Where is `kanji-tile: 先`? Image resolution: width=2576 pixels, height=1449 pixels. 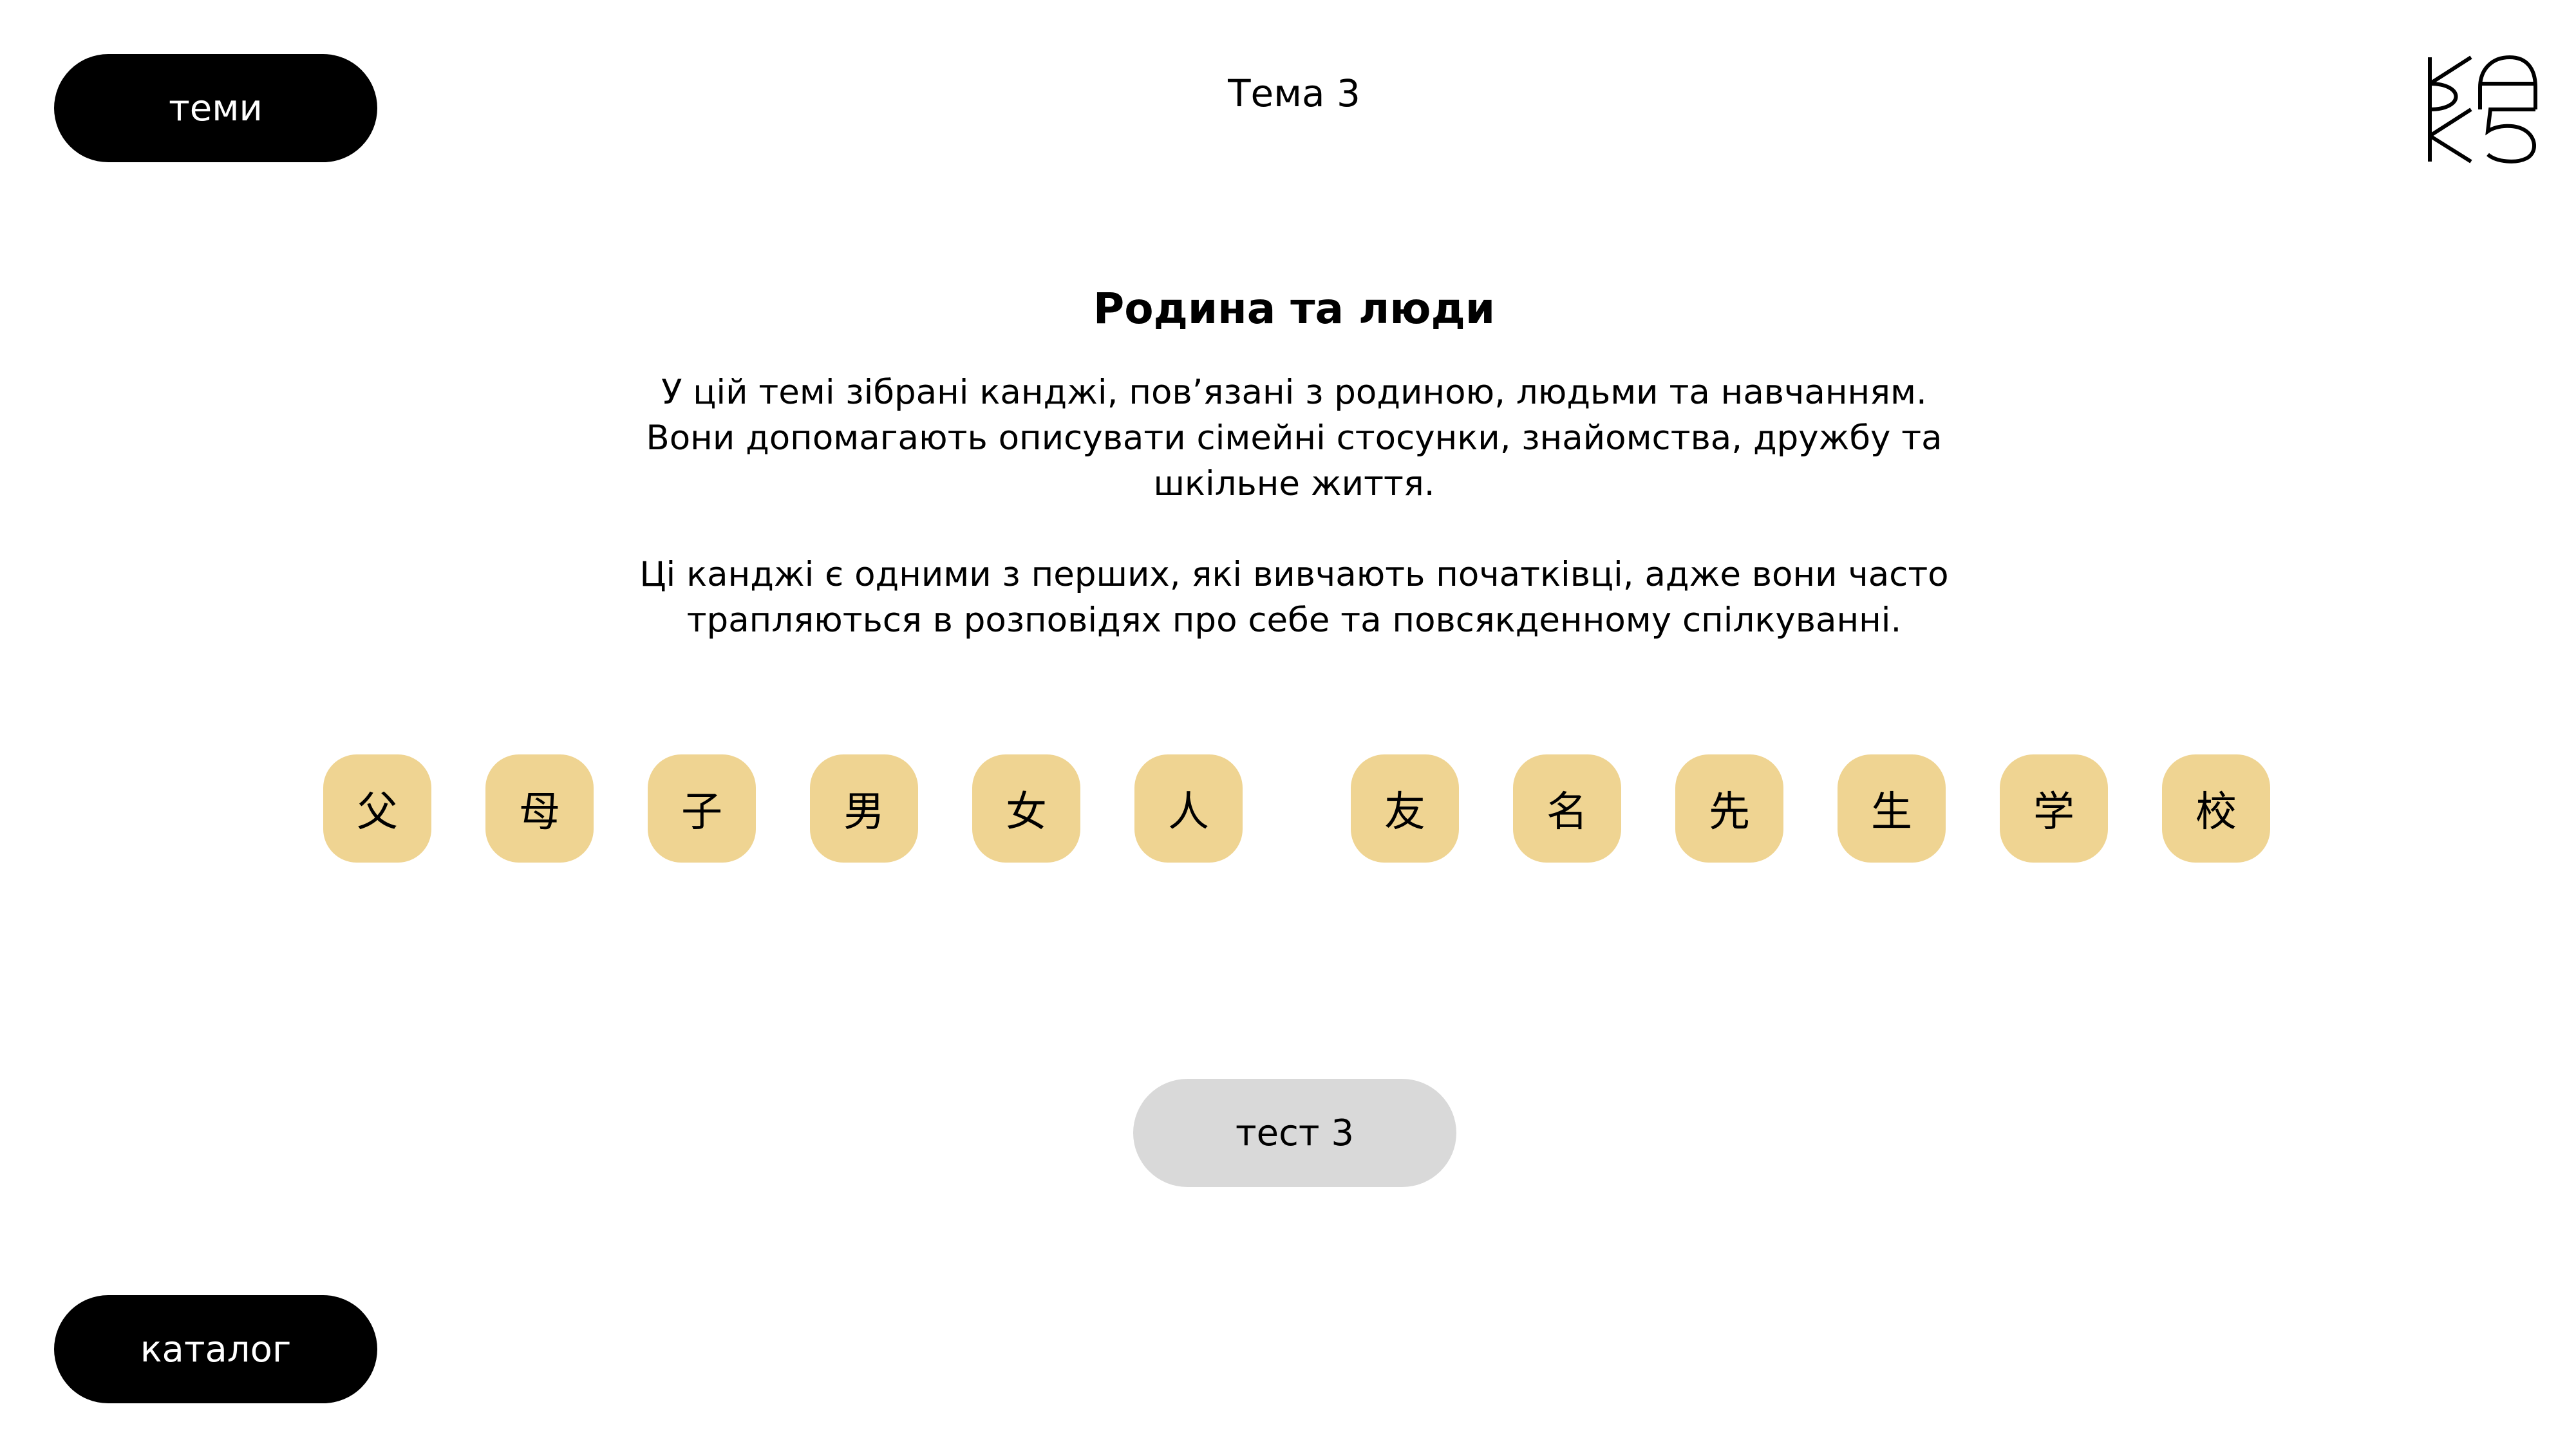
kanji-tile: 先 is located at coordinates (1729, 808).